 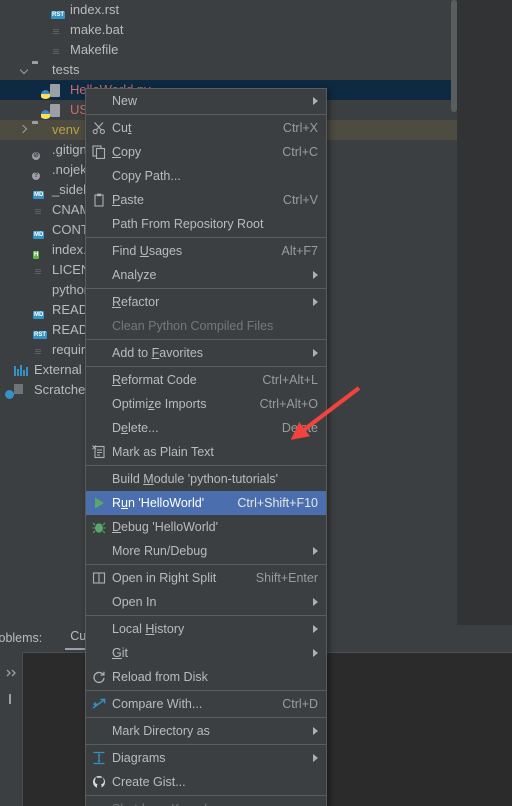 I want to click on menu-item-label: Git, so click(x=120, y=653).